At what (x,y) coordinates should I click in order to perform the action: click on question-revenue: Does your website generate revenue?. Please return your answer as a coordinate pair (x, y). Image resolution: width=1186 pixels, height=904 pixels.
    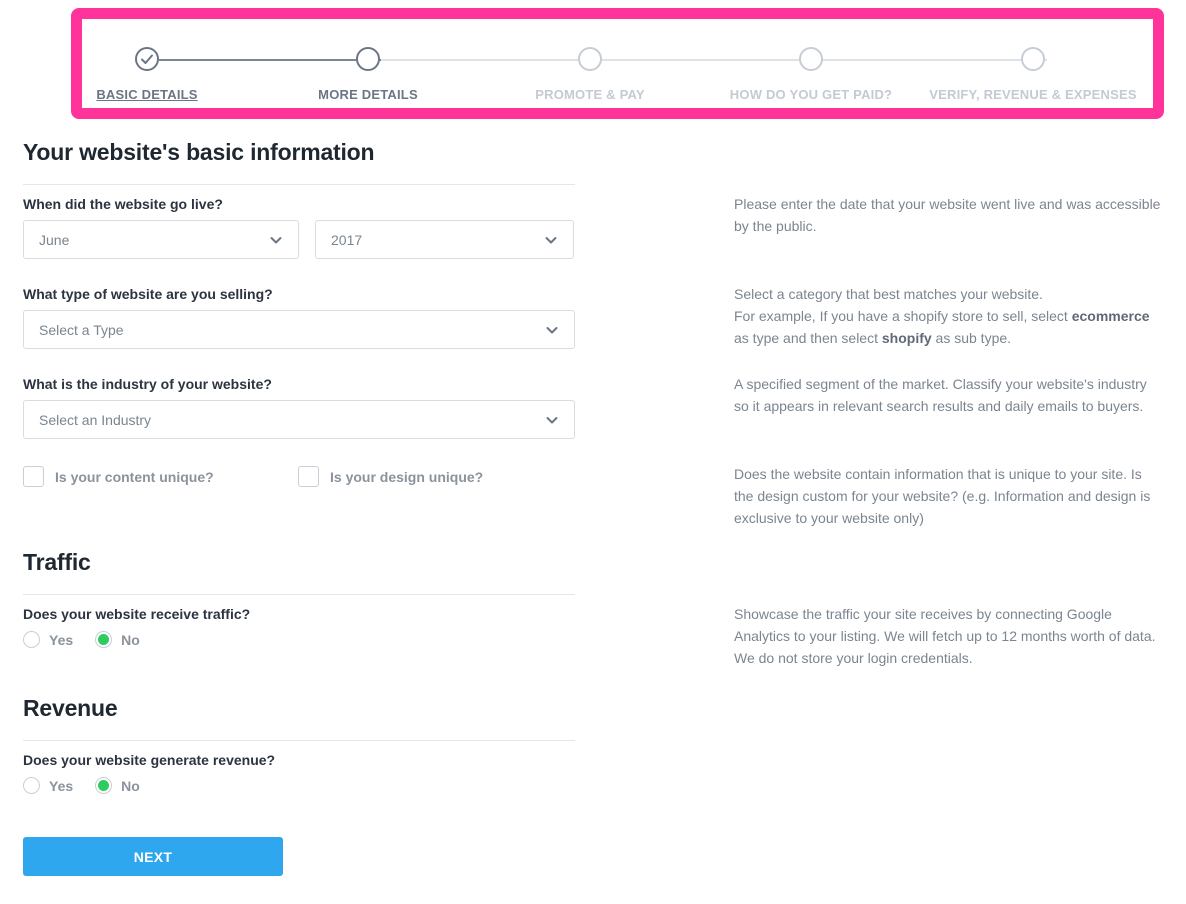
    Looking at the image, I should click on (149, 760).